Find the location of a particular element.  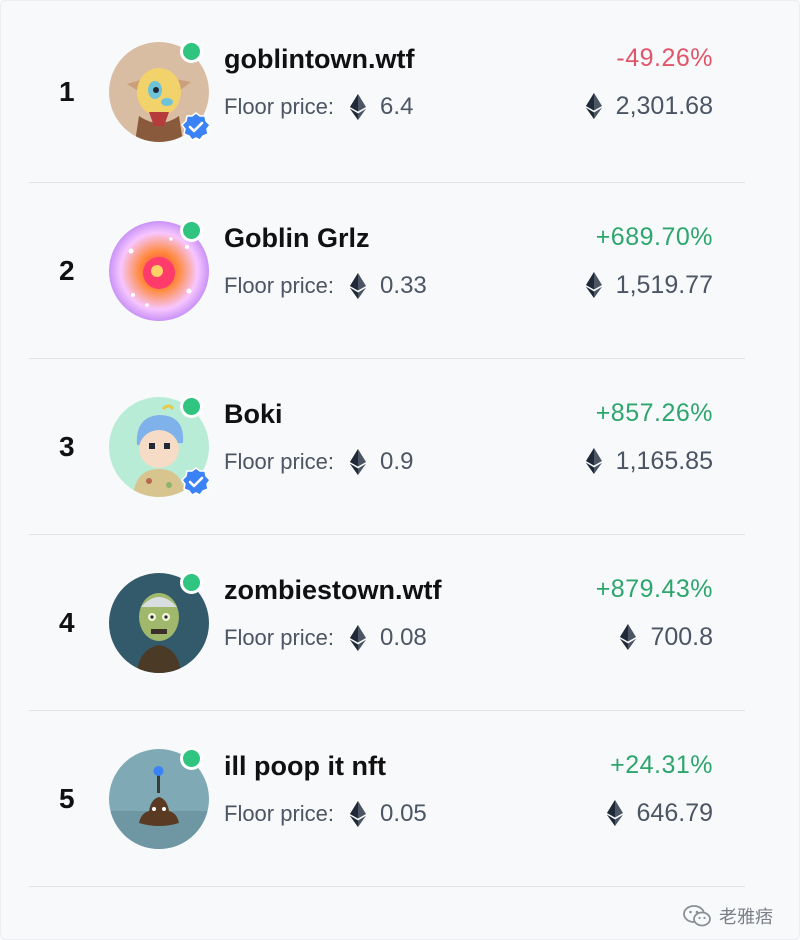

volume: 700.8 is located at coordinates (666, 637).